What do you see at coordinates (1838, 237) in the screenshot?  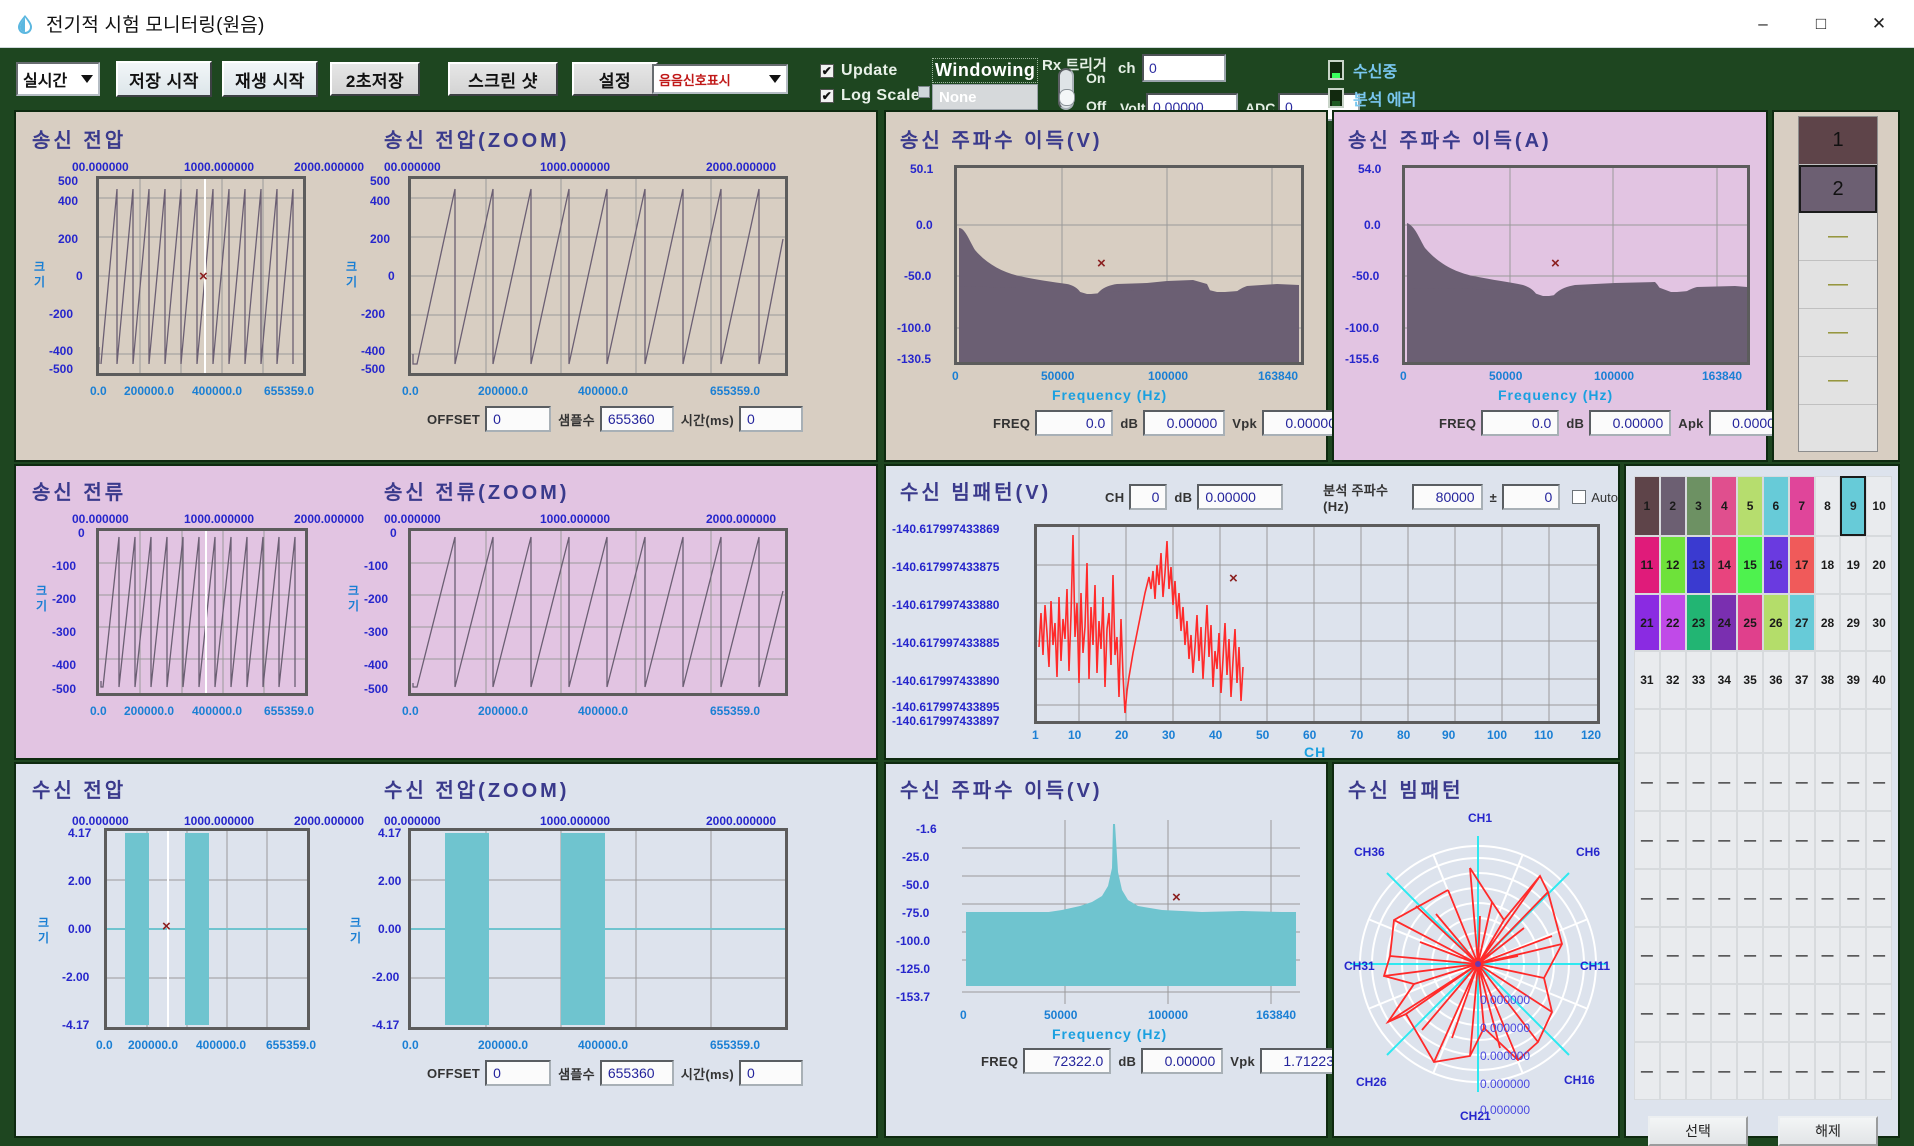 I see `side-tab-3: —` at bounding box center [1838, 237].